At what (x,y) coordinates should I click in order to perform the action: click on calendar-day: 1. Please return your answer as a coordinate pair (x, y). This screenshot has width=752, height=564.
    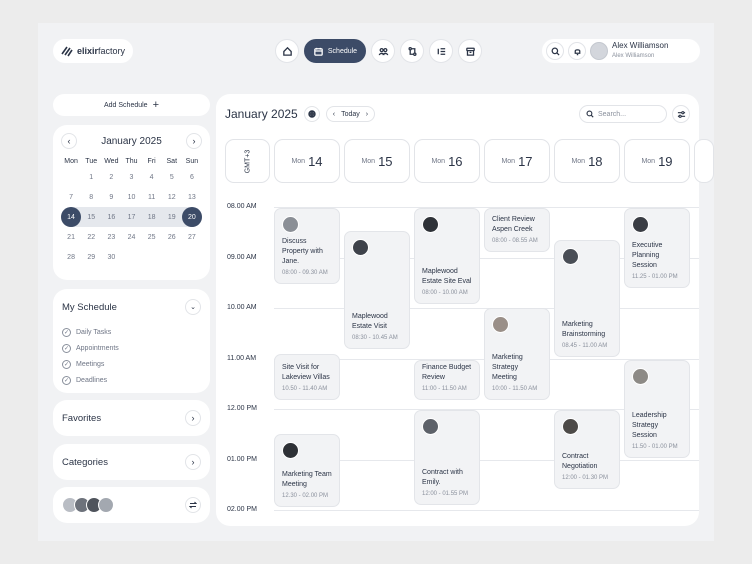
    Looking at the image, I should click on (91, 177).